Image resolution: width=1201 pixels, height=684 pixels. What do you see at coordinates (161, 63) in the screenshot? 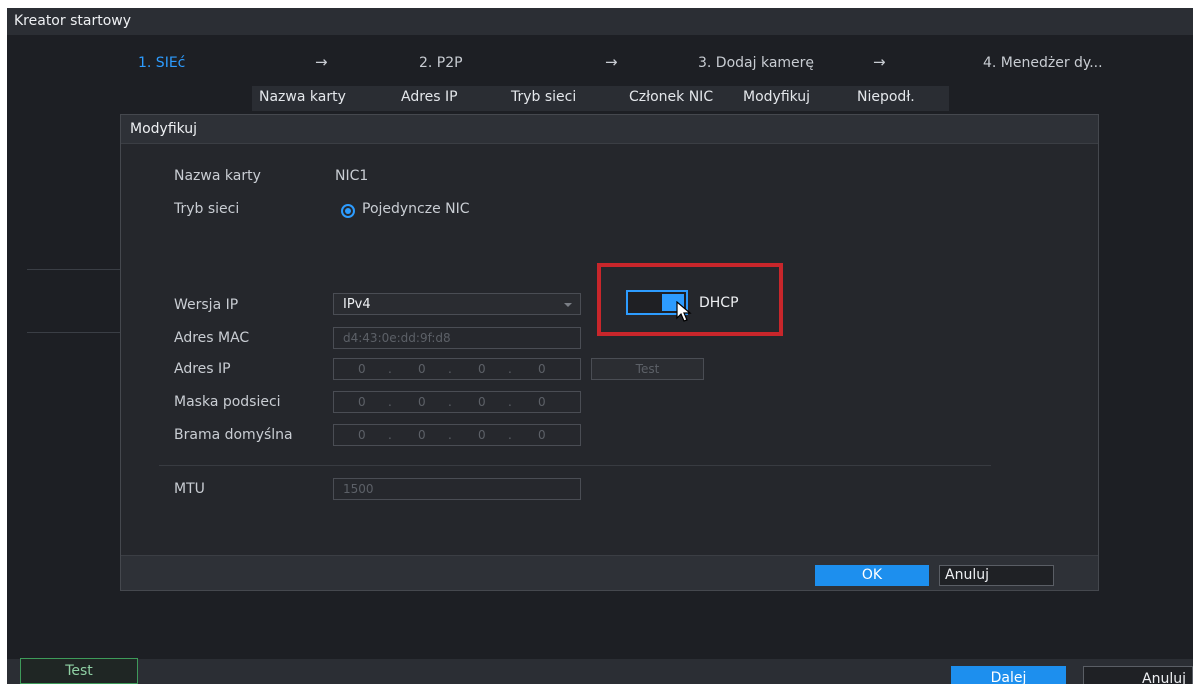
I see `step-network: 1. SIEć` at bounding box center [161, 63].